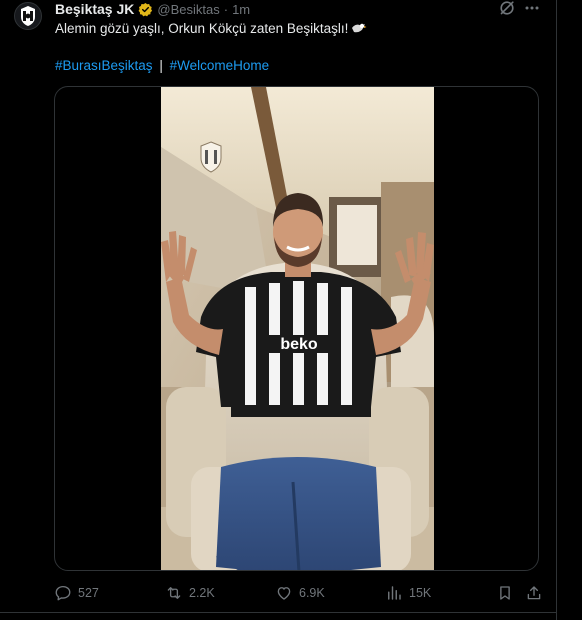 The height and width of the screenshot is (620, 582). I want to click on views-icon, so click(394, 593).